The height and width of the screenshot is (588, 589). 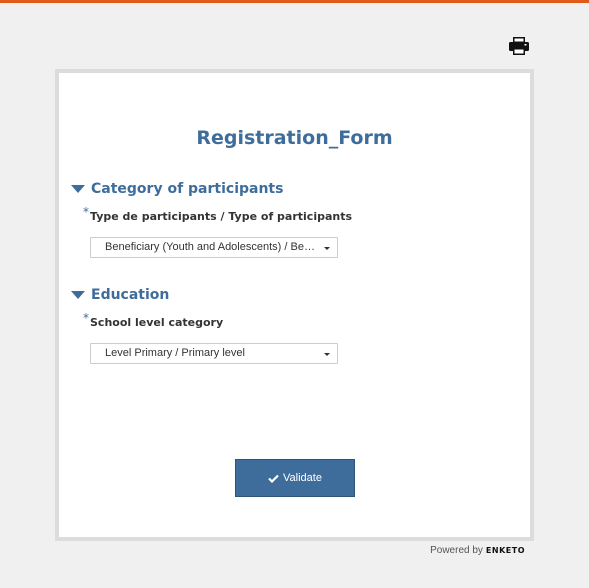 I want to click on validate-label: Validate, so click(x=302, y=478).